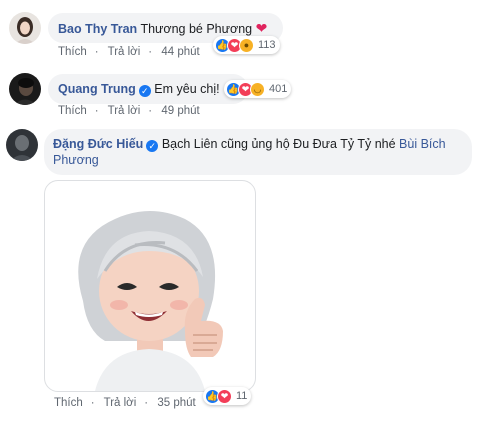 The width and height of the screenshot is (496, 421). I want to click on comment-bubble-2: Quang Trung ✓ Em yêu chị!, so click(148, 89).